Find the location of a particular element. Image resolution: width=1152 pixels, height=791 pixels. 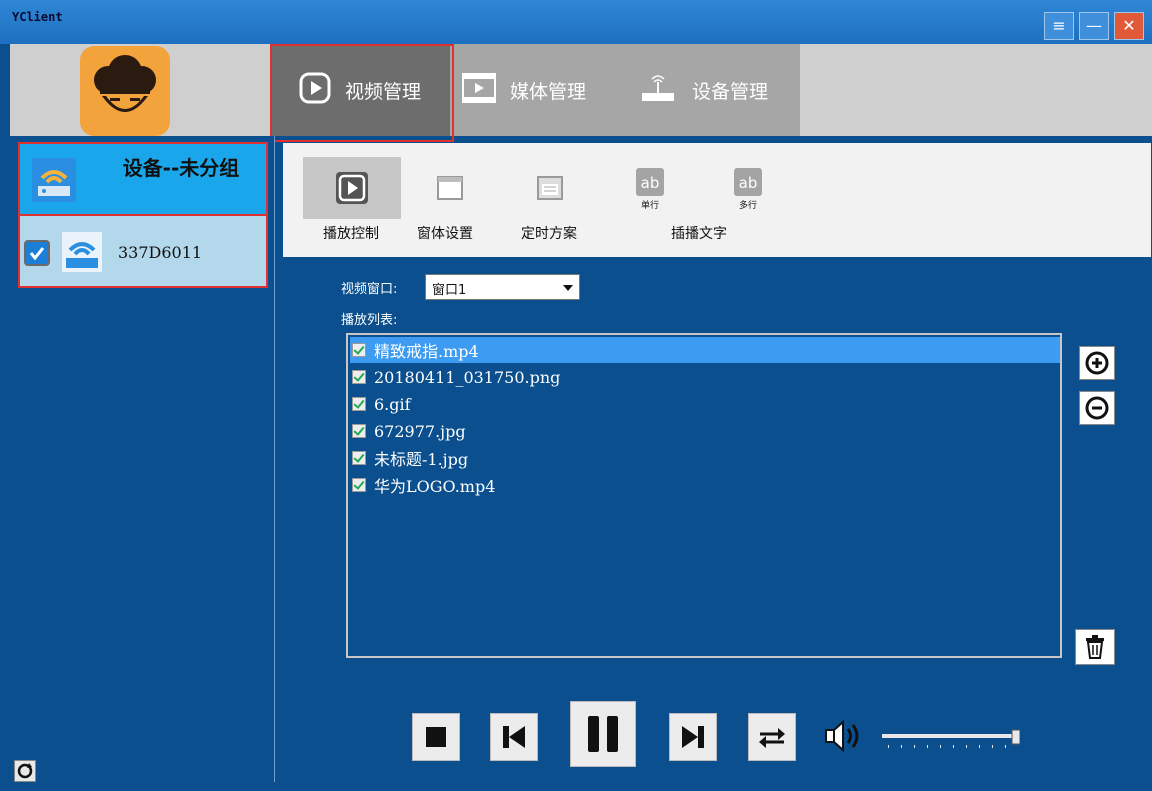

tool-label-play-control: 播放控制 is located at coordinates (351, 234).